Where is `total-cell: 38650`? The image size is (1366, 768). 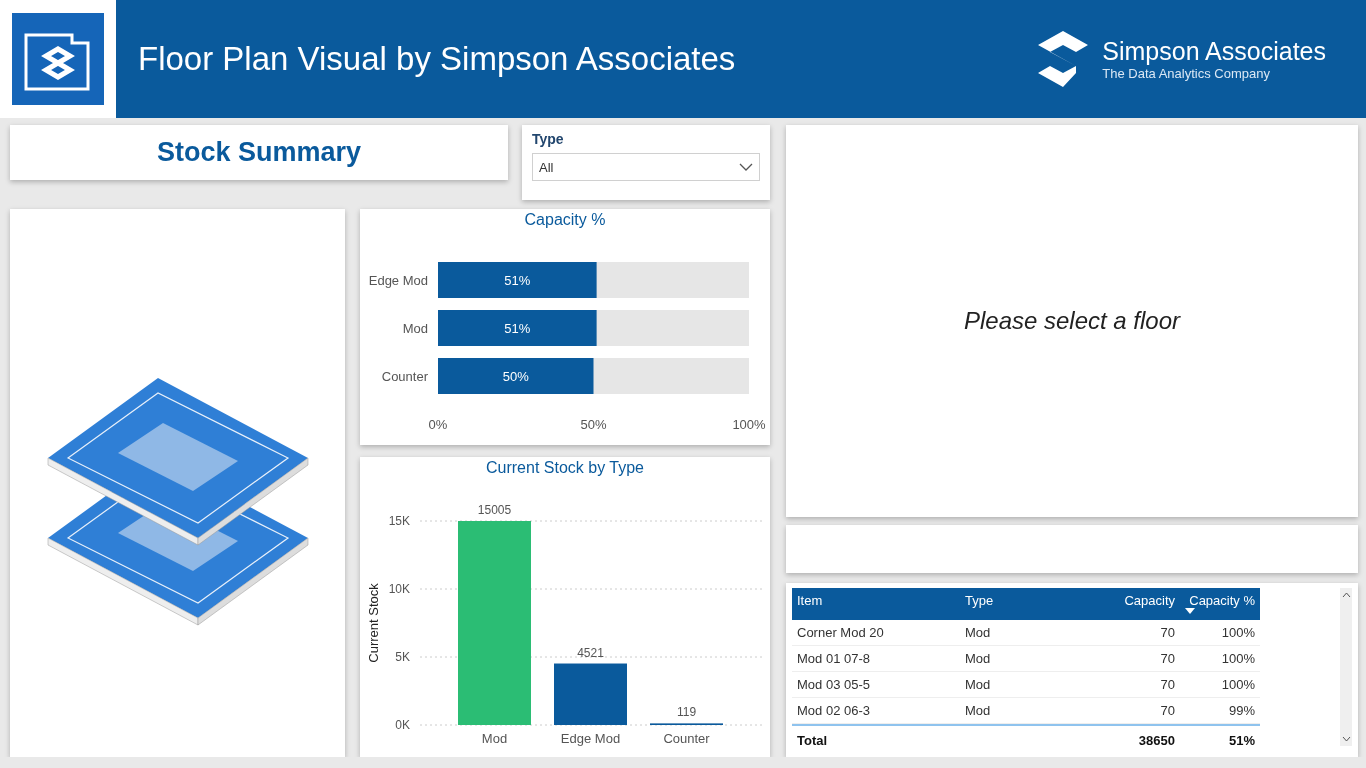 total-cell: 38650 is located at coordinates (1147, 739).